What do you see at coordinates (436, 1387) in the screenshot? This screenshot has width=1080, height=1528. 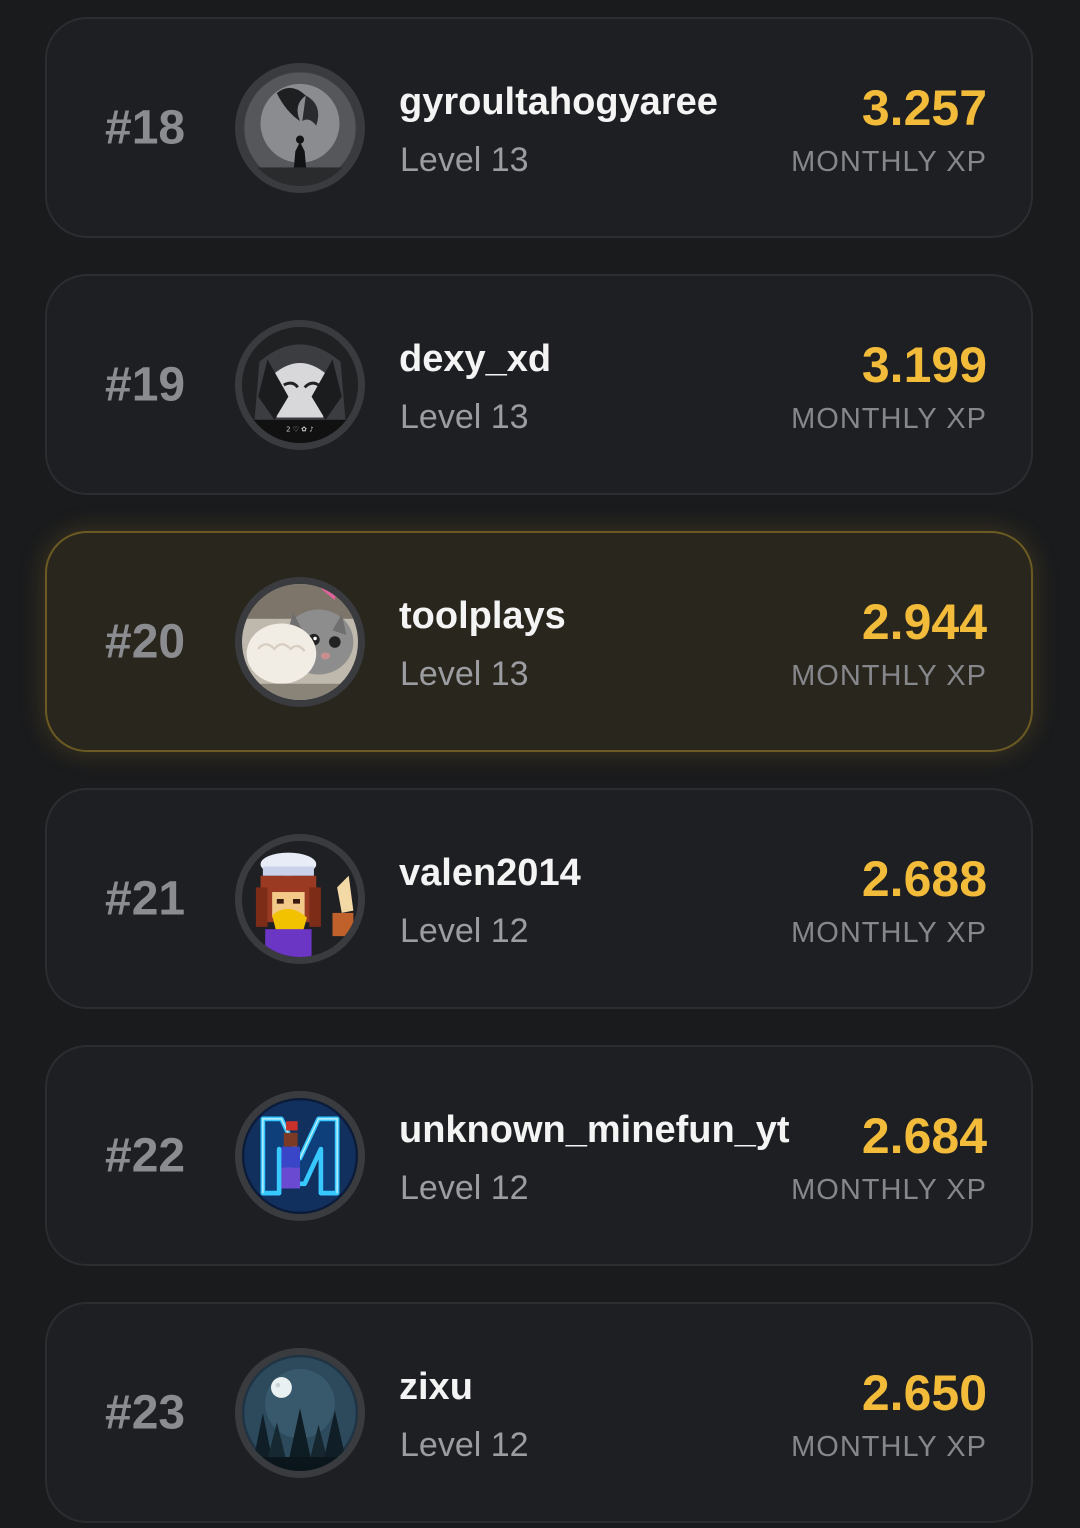 I see `username: zixu` at bounding box center [436, 1387].